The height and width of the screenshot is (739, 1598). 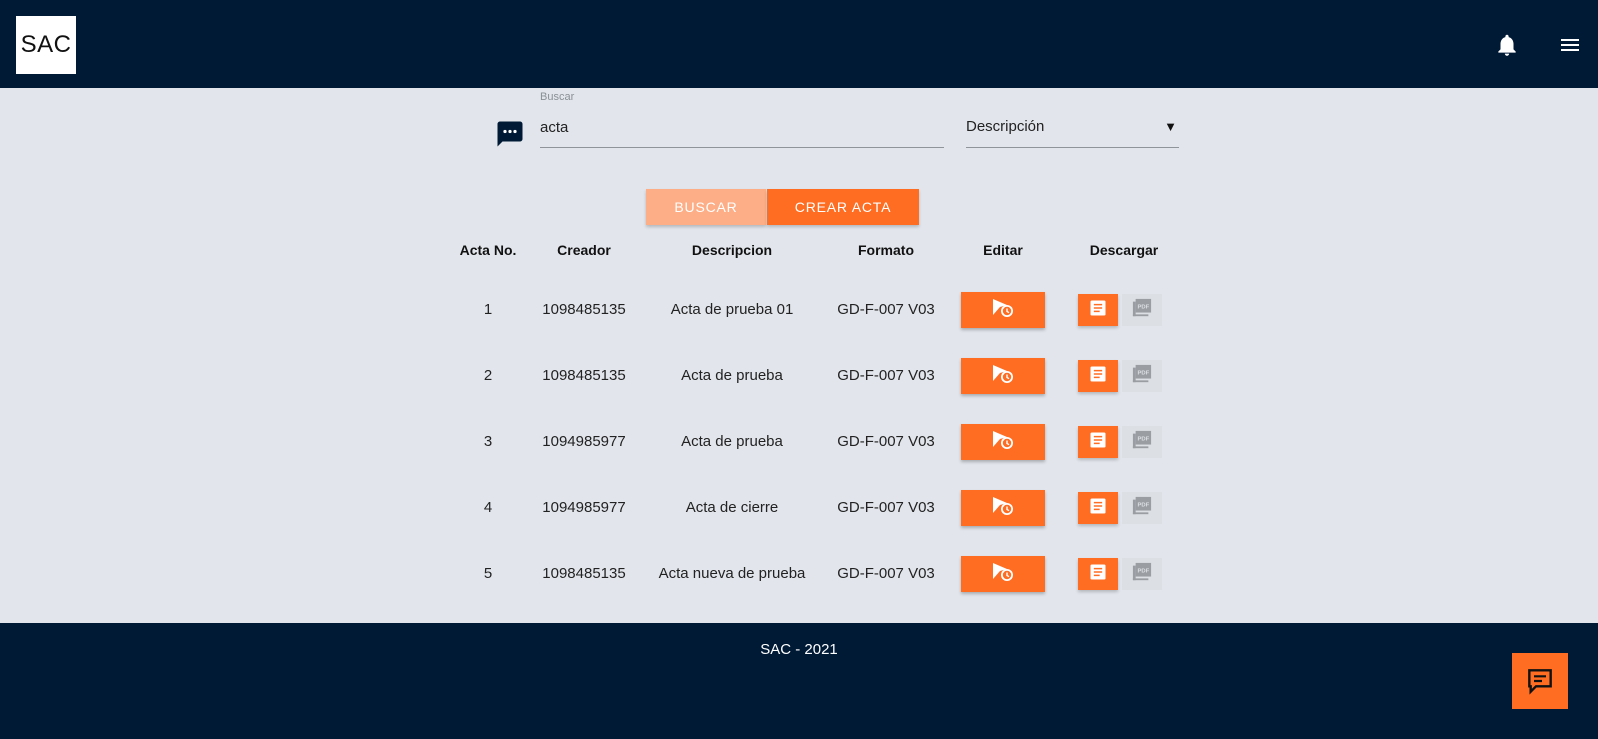 What do you see at coordinates (46, 45) in the screenshot?
I see `sac-logo: SAC` at bounding box center [46, 45].